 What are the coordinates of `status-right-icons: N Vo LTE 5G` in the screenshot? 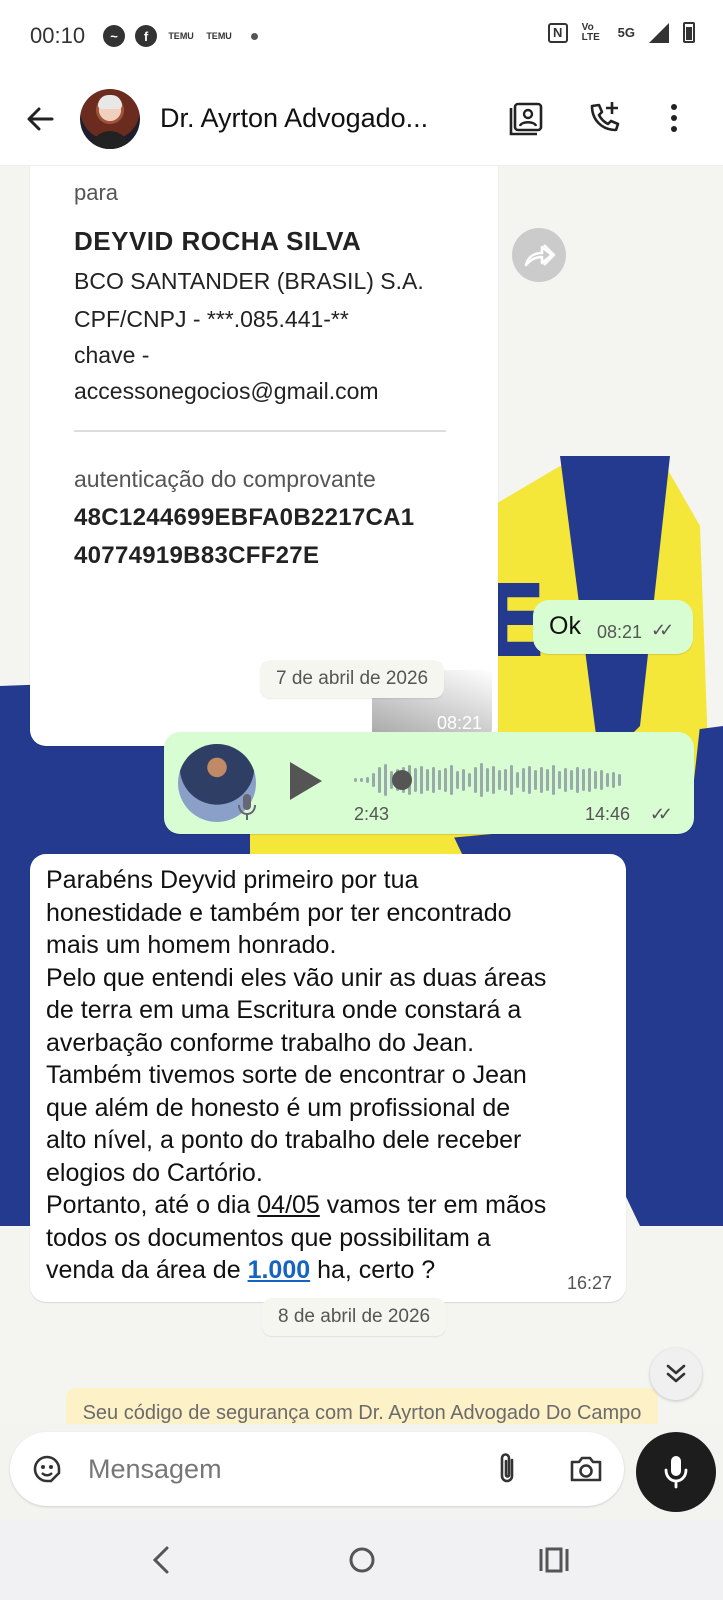 It's located at (621, 32).